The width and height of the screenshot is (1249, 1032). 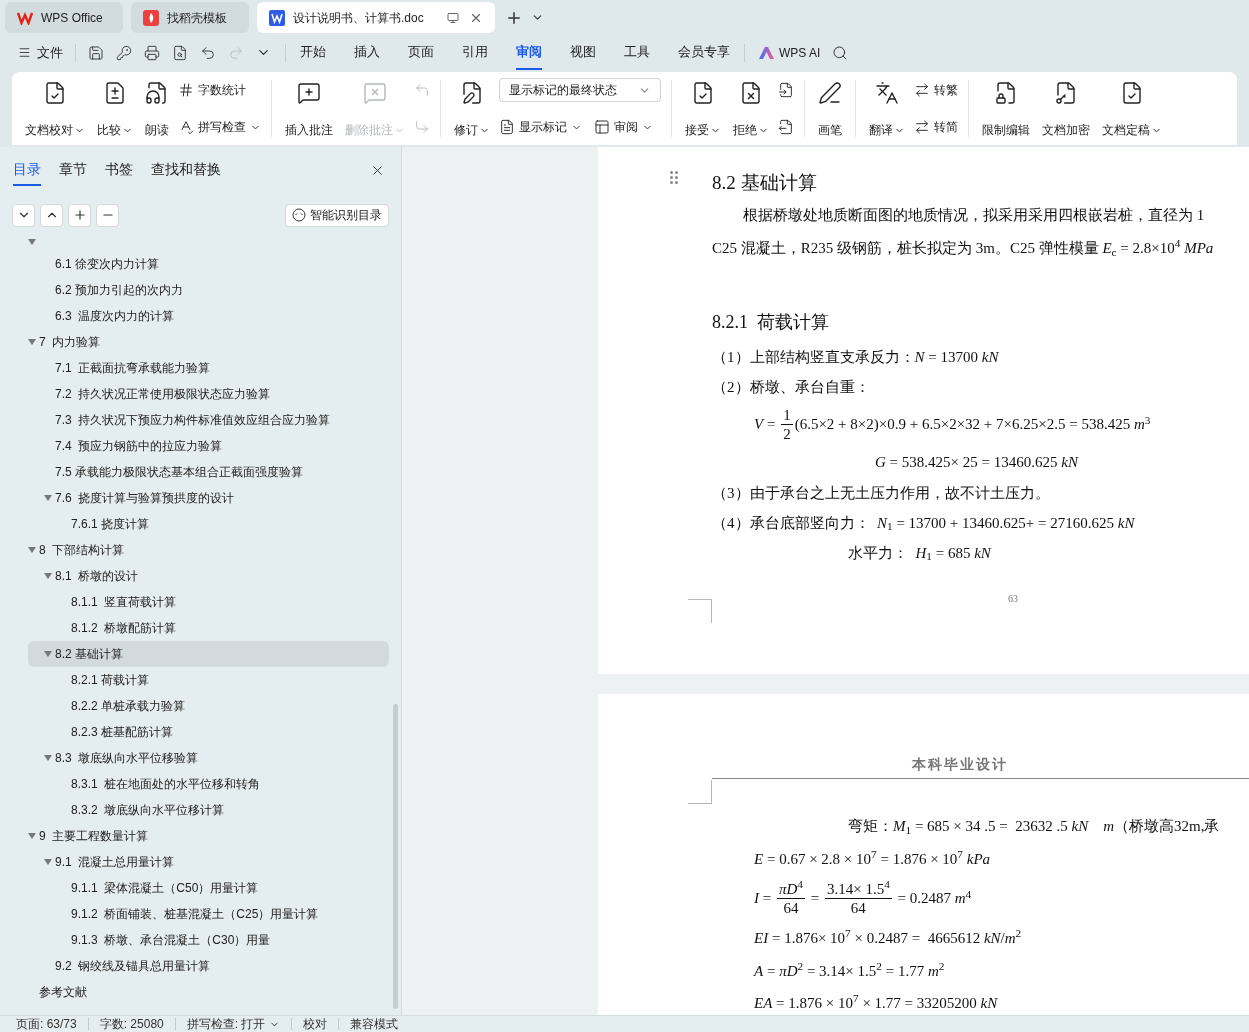 I want to click on ribbon-button: 转简, so click(x=936, y=127).